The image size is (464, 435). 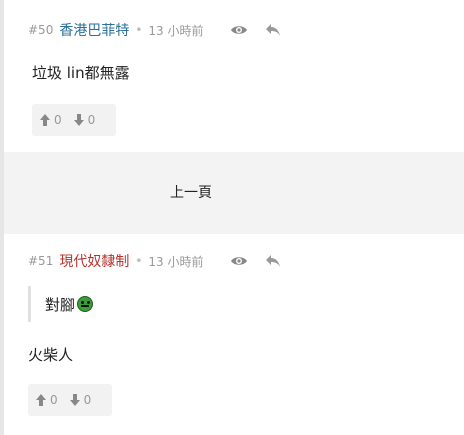 I want to click on green-smiley-emoji-icon, so click(x=85, y=304).